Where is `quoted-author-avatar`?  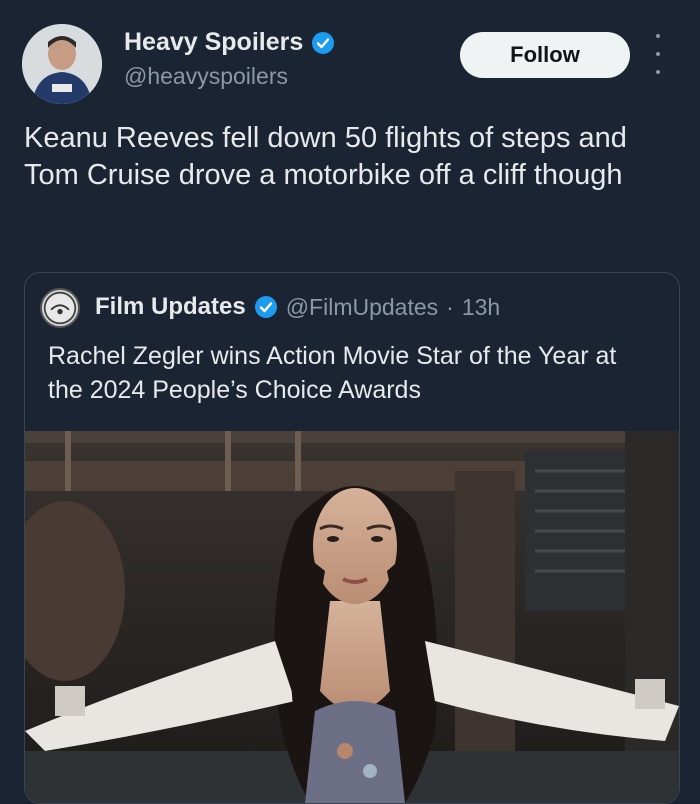 quoted-author-avatar is located at coordinates (60, 308).